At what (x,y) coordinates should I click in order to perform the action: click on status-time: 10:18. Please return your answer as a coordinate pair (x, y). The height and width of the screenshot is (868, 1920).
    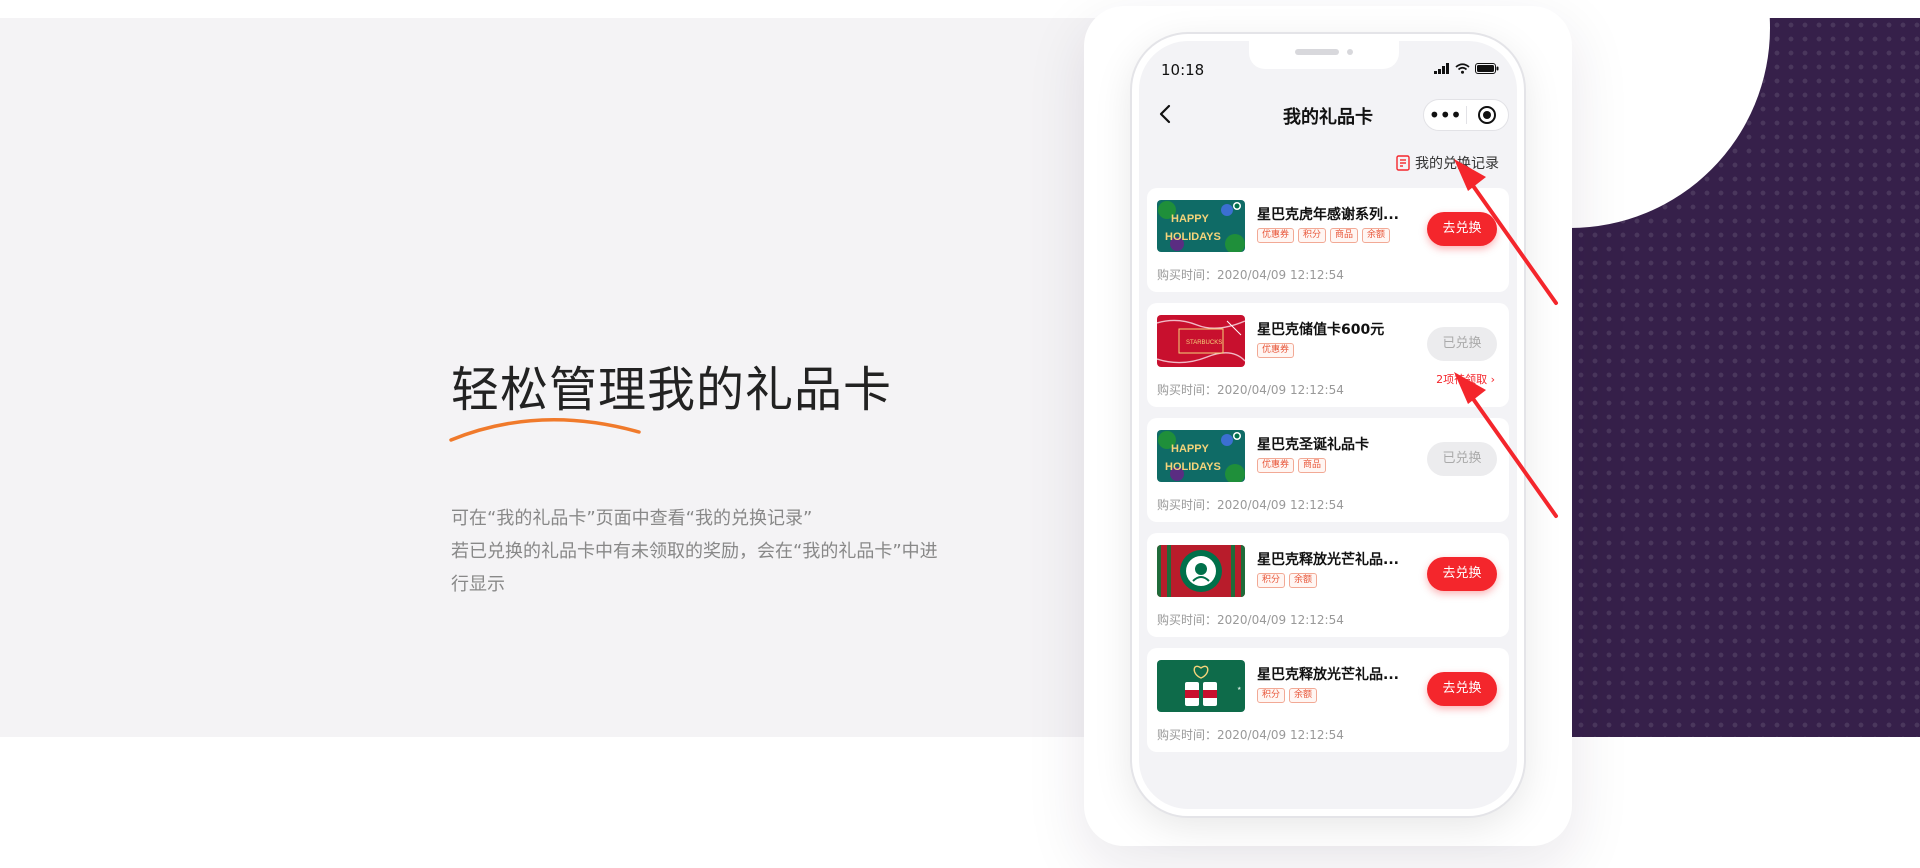
    Looking at the image, I should click on (1183, 70).